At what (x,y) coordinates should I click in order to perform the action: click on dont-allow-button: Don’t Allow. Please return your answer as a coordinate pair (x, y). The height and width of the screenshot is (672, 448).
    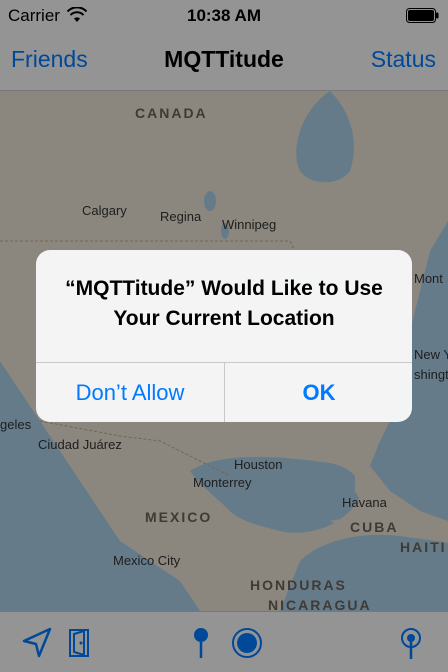
    Looking at the image, I should click on (130, 392).